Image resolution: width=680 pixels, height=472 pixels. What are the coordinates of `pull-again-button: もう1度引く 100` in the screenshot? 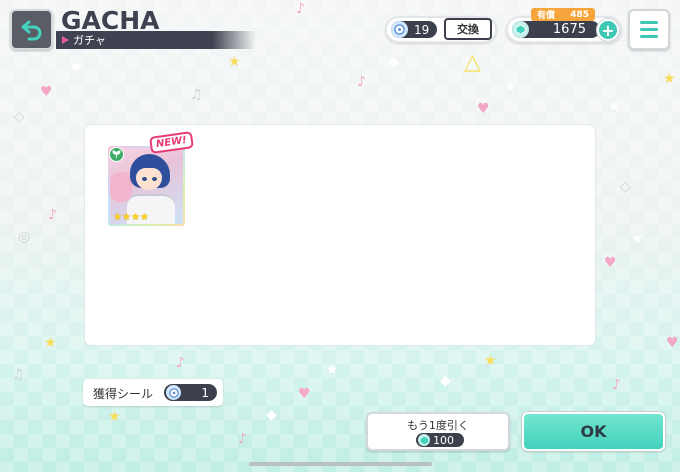 It's located at (438, 431).